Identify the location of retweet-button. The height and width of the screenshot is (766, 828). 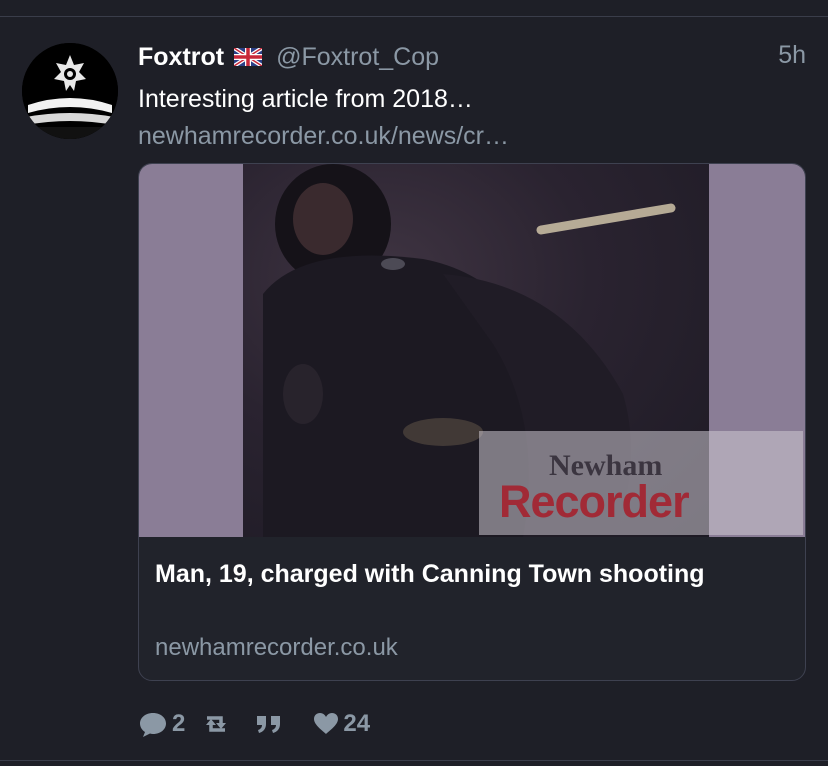
(218, 724).